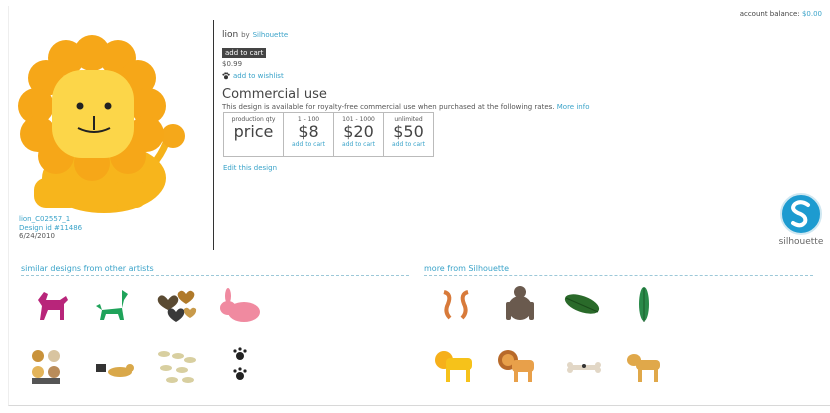 This screenshot has width=830, height=413. I want to click on leaf-pattern-icon, so click(176, 366).